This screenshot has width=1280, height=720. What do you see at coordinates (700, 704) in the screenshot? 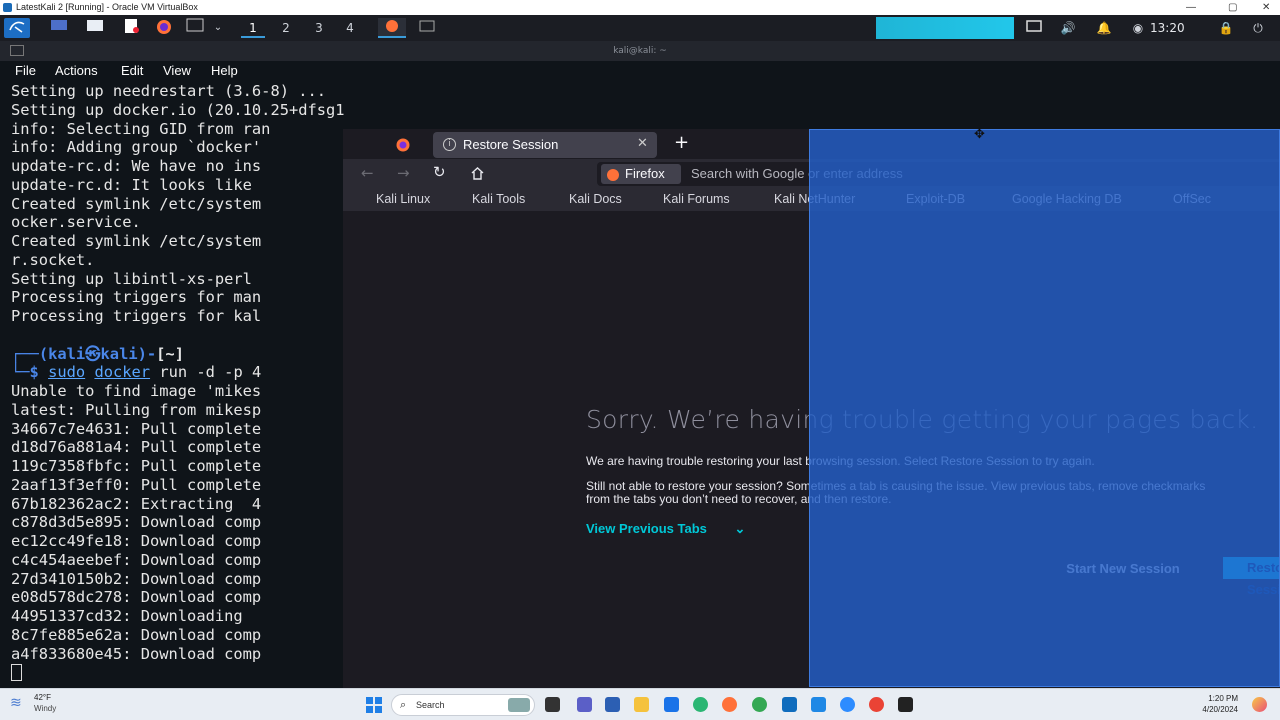
I see `edge-icon` at bounding box center [700, 704].